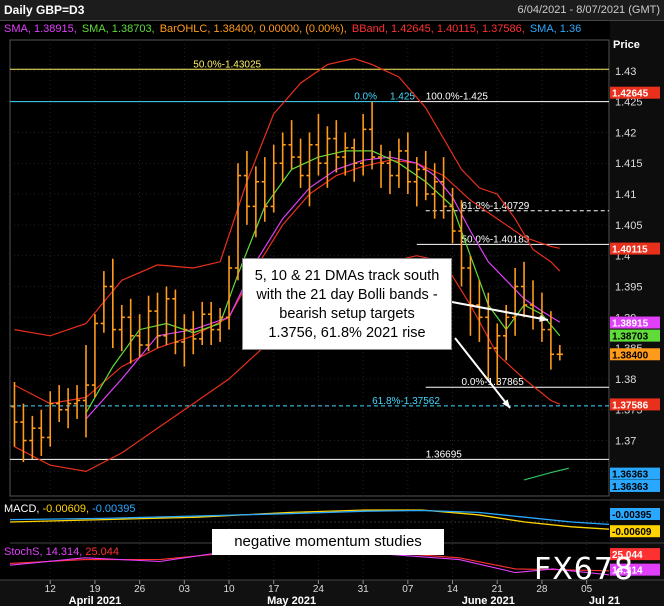 The width and height of the screenshot is (664, 606). What do you see at coordinates (488, 600) in the screenshot?
I see `month-label: June 2021` at bounding box center [488, 600].